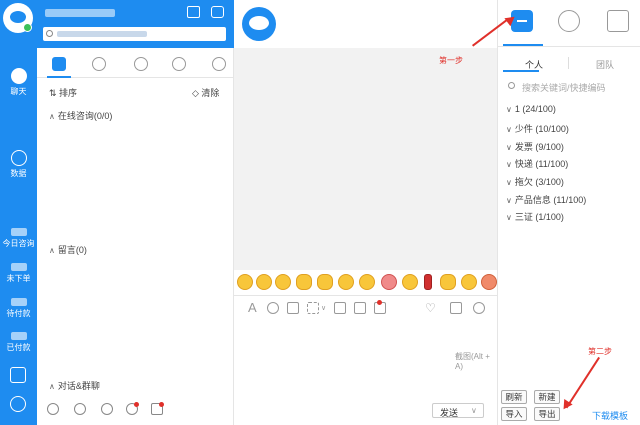 This screenshot has height=425, width=640. Describe the element at coordinates (217, 12) in the screenshot. I see `robot-icon` at that location.